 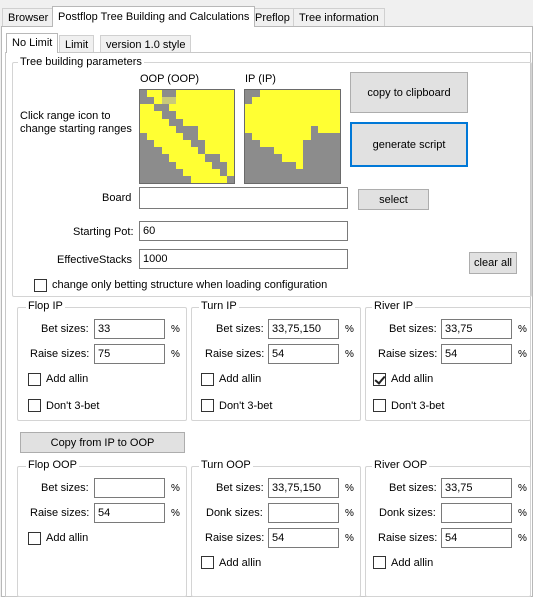 What do you see at coordinates (34, 405) in the screenshot?
I see `flop-ip-no3bet-checkbox` at bounding box center [34, 405].